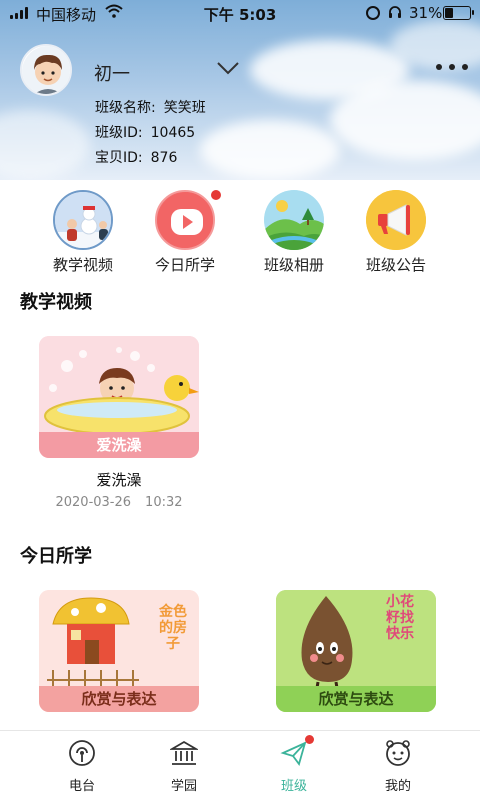 This screenshot has height=800, width=480. I want to click on tab-school: 学园, so click(184, 766).